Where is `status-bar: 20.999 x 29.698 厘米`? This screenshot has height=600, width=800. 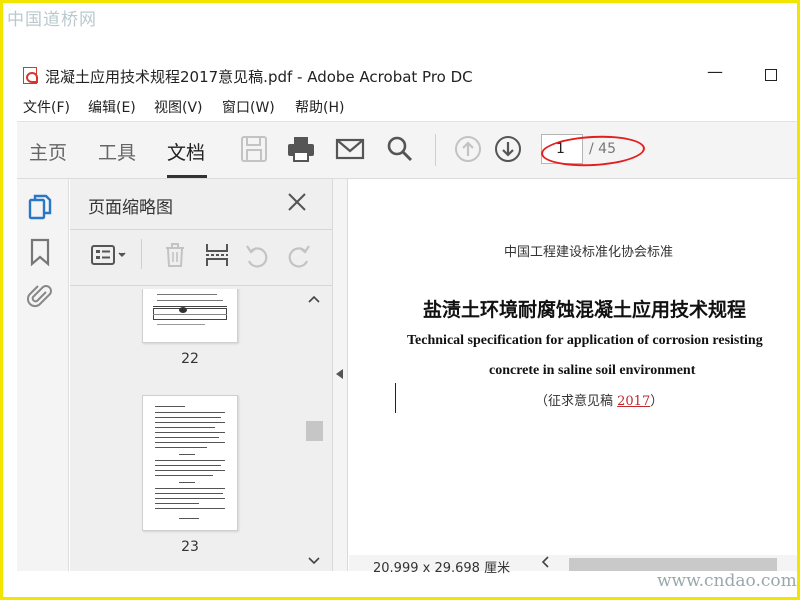
status-bar: 20.999 x 29.698 厘米 is located at coordinates (573, 565).